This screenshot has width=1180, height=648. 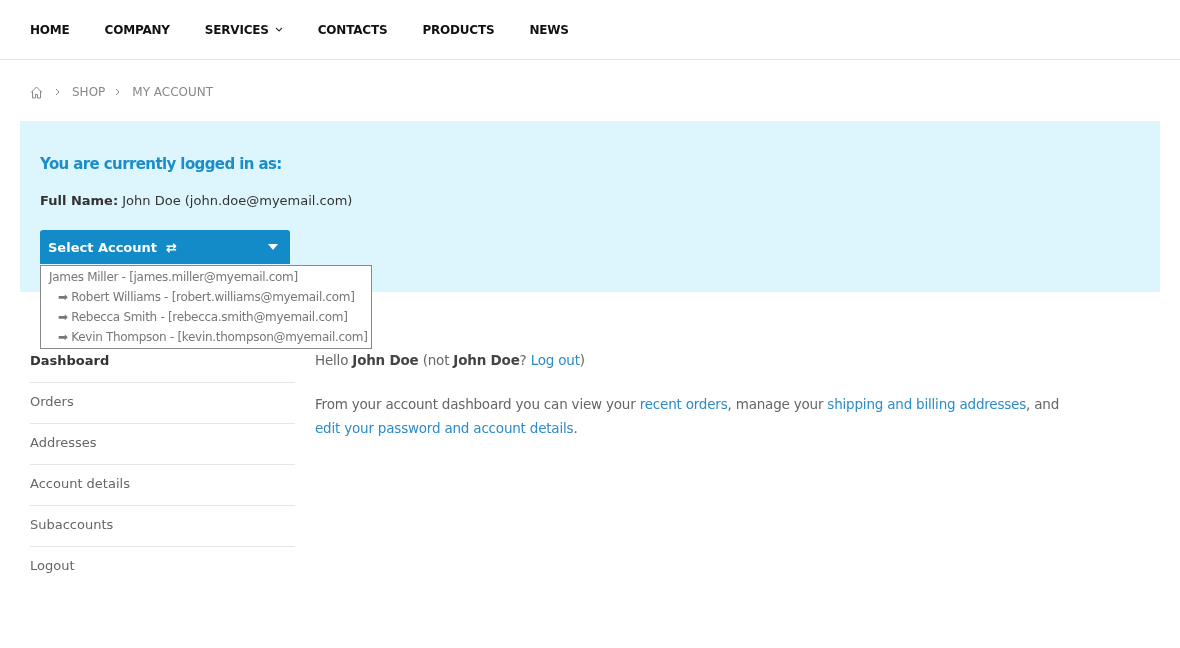 I want to click on nav-link: PRODUCTS, so click(x=458, y=29).